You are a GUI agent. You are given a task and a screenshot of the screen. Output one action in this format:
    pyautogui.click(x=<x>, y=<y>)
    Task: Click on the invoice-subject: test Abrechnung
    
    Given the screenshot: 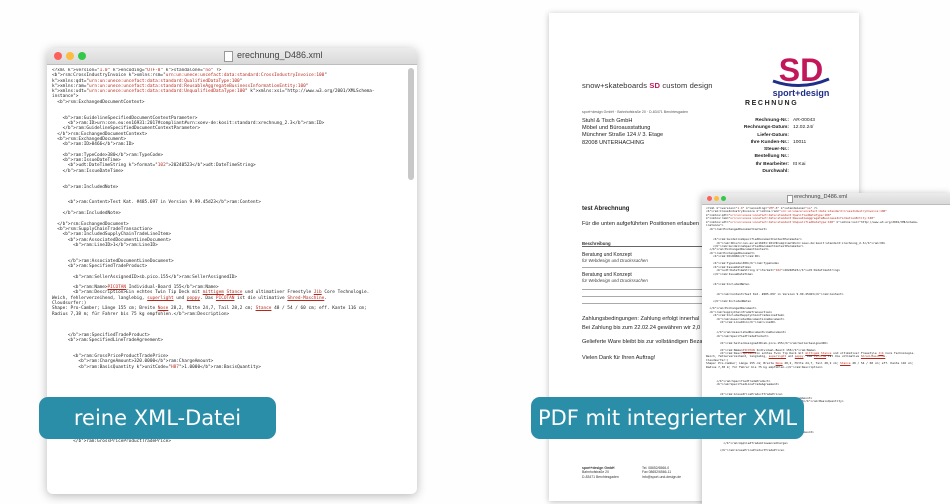 What is the action you would take?
    pyautogui.click(x=606, y=209)
    